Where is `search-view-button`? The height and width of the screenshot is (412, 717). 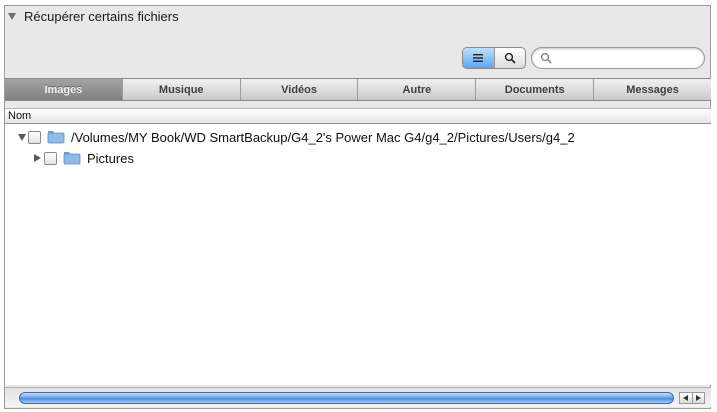 search-view-button is located at coordinates (510, 58).